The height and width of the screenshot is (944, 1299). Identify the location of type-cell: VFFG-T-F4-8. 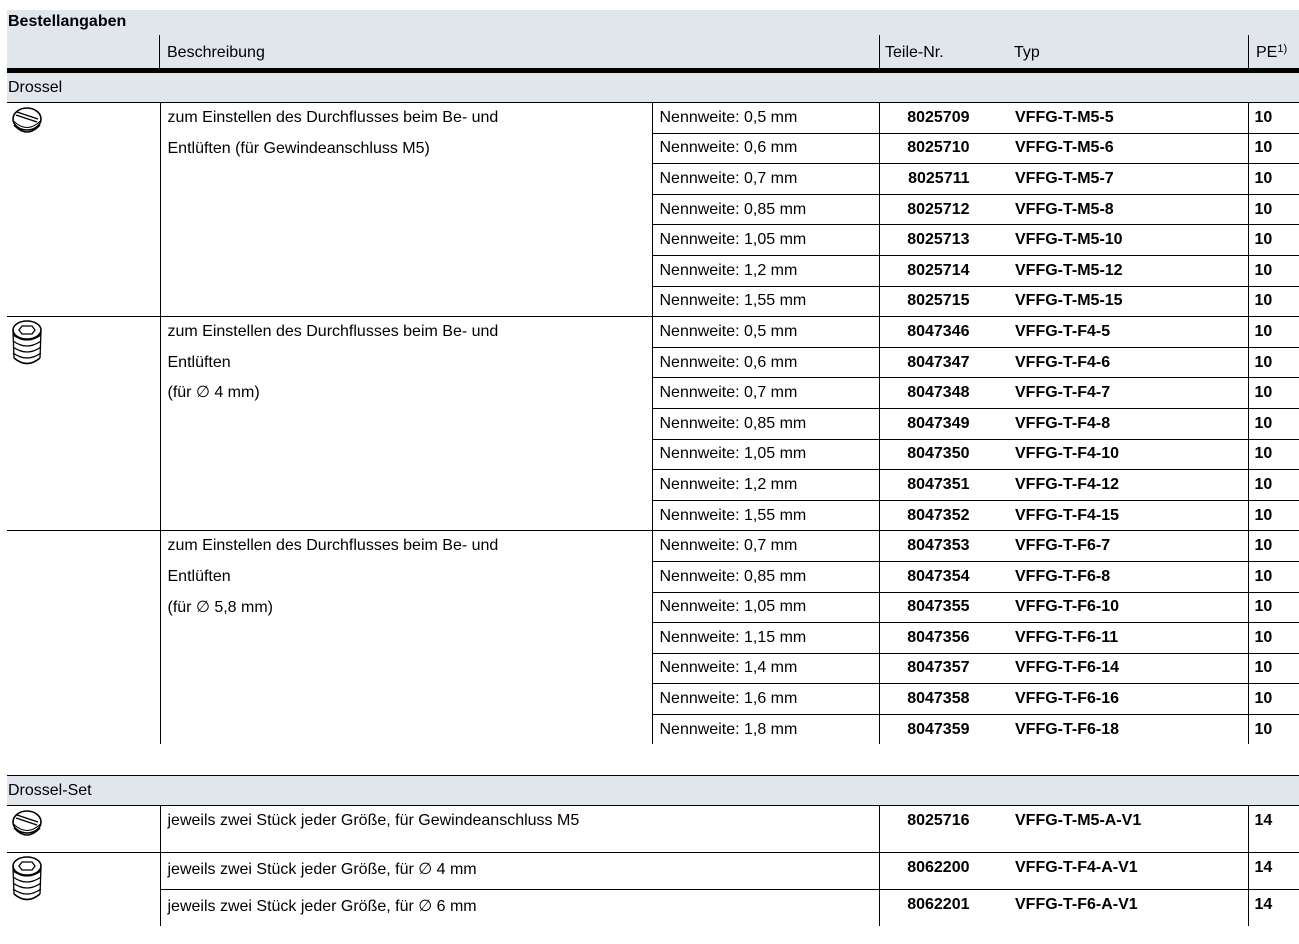
(1128, 423).